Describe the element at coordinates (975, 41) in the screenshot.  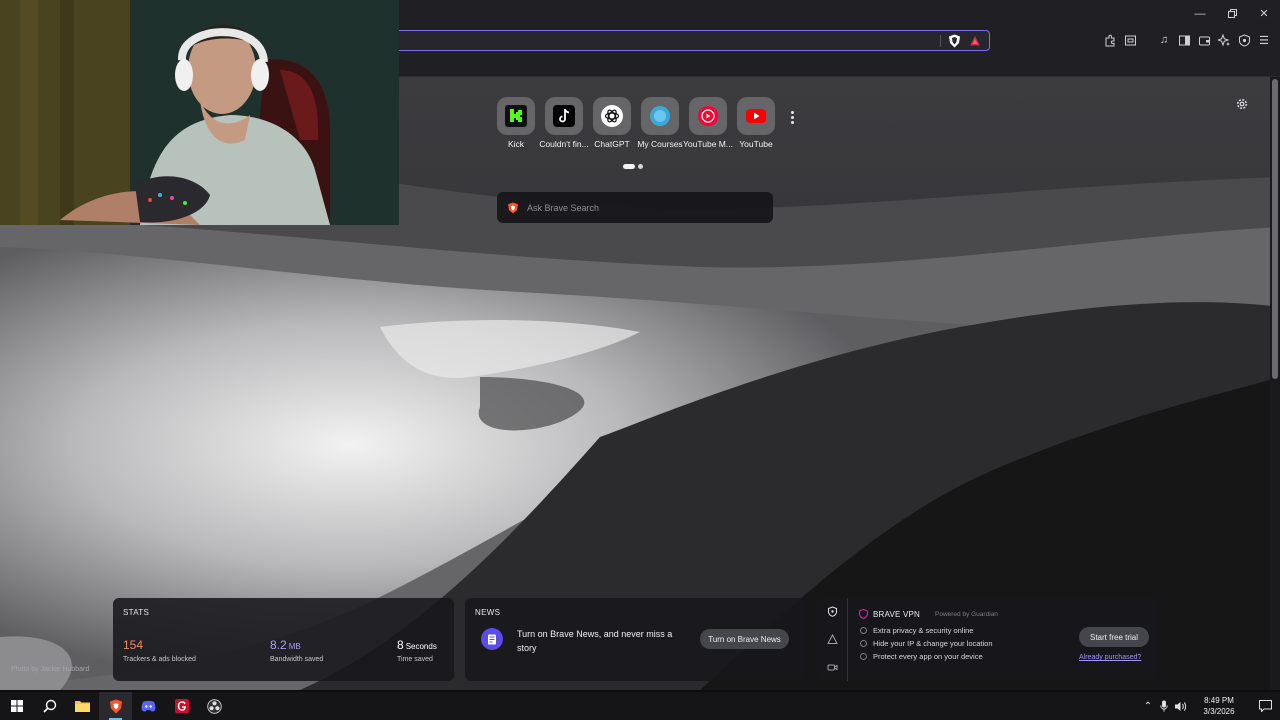
I see `brave-rewards-icon` at that location.